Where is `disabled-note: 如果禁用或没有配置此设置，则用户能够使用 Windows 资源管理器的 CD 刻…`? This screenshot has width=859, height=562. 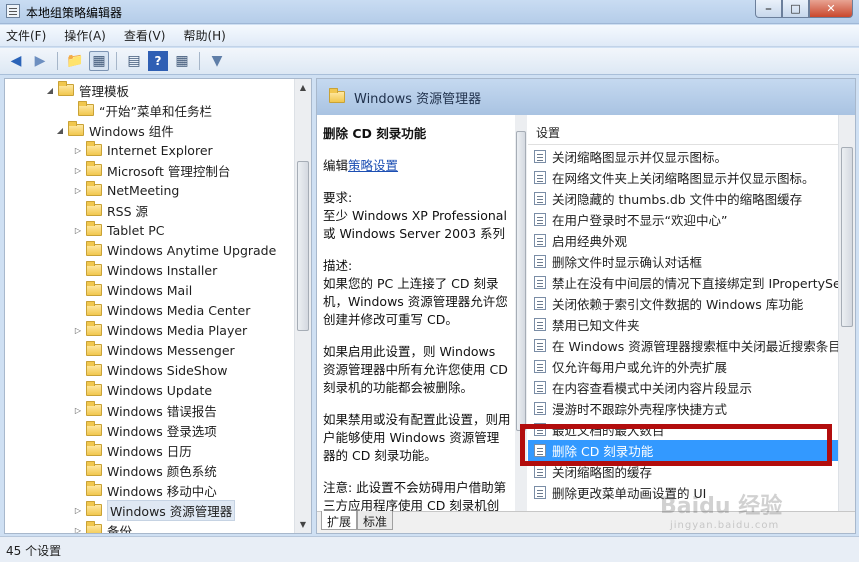 disabled-note: 如果禁用或没有配置此设置，则用户能够使用 Windows 资源管理器的 CD 刻… is located at coordinates (417, 437).